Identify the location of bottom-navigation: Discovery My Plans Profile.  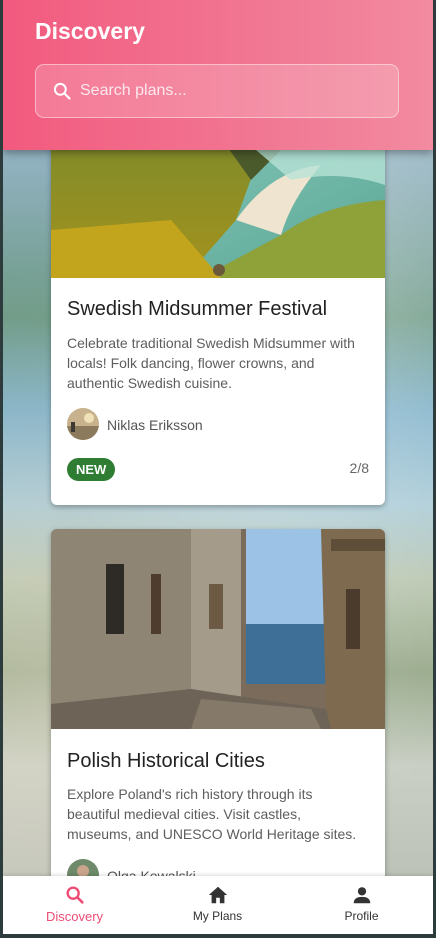
(218, 905).